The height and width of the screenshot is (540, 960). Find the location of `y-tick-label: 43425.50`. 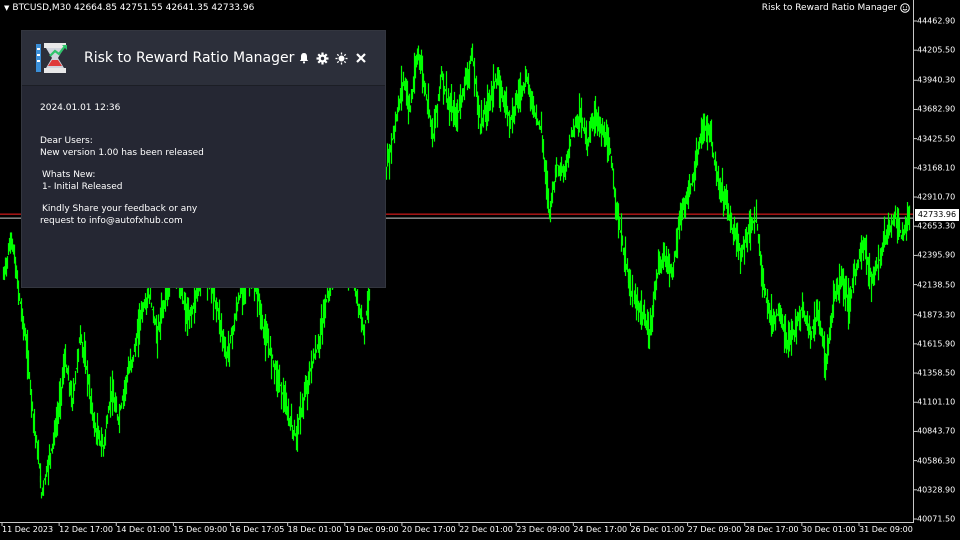

y-tick-label: 43425.50 is located at coordinates (936, 139).